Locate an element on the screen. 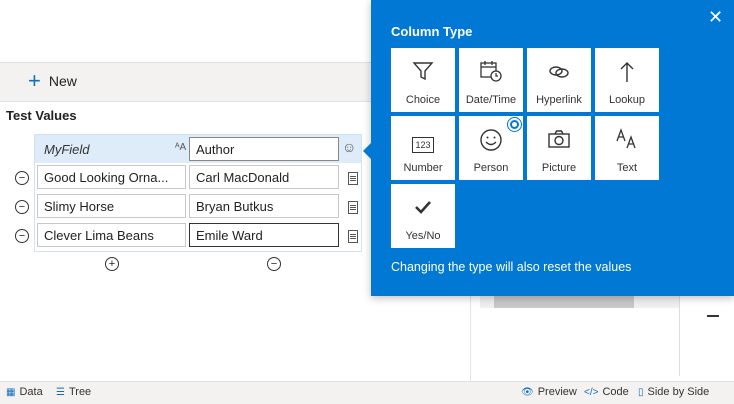  popup-title: Column Type is located at coordinates (432, 31).